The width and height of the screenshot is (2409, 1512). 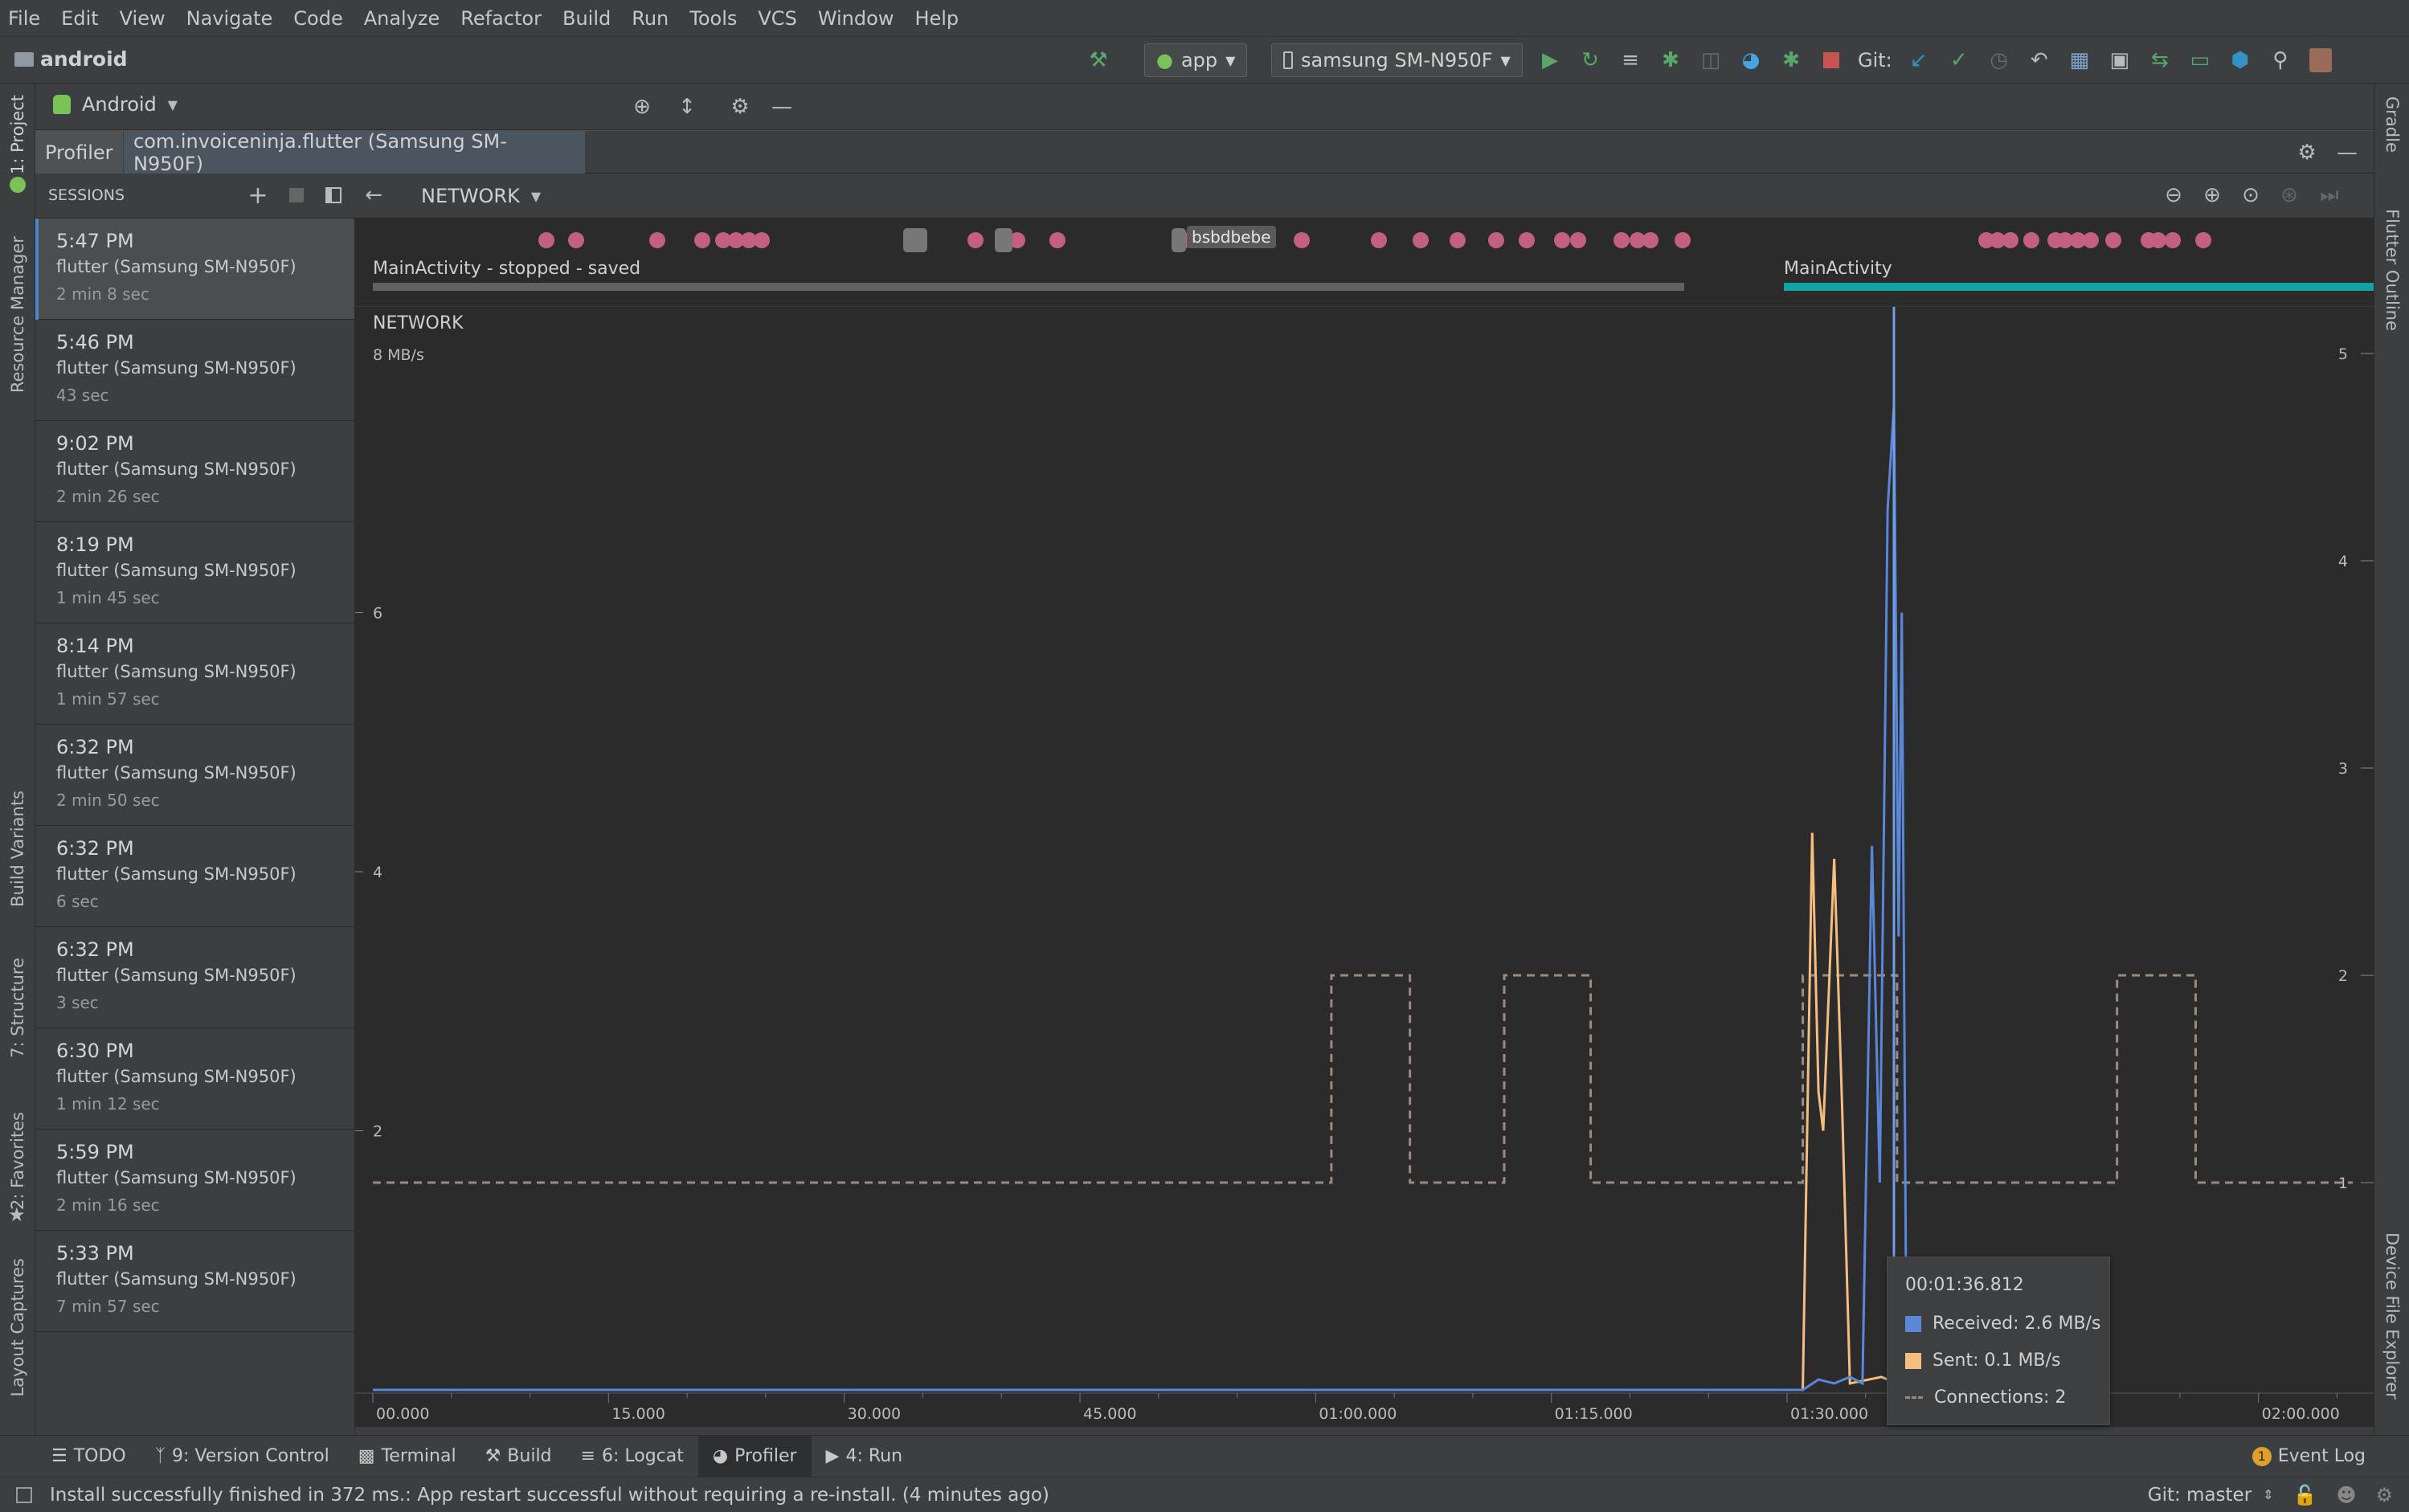 What do you see at coordinates (95, 646) in the screenshot?
I see `session-time: 8:14 PM` at bounding box center [95, 646].